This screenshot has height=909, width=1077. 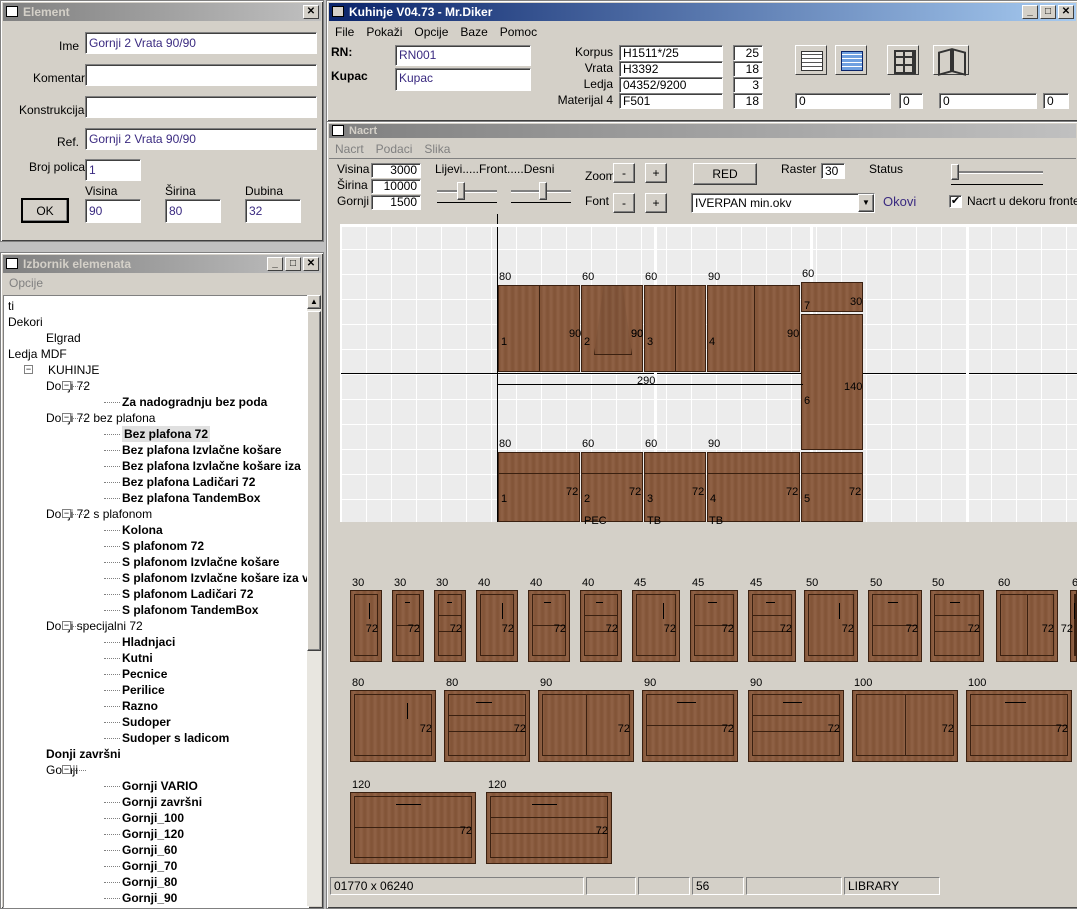 I want to click on tree-item: Razno, so click(x=140, y=706).